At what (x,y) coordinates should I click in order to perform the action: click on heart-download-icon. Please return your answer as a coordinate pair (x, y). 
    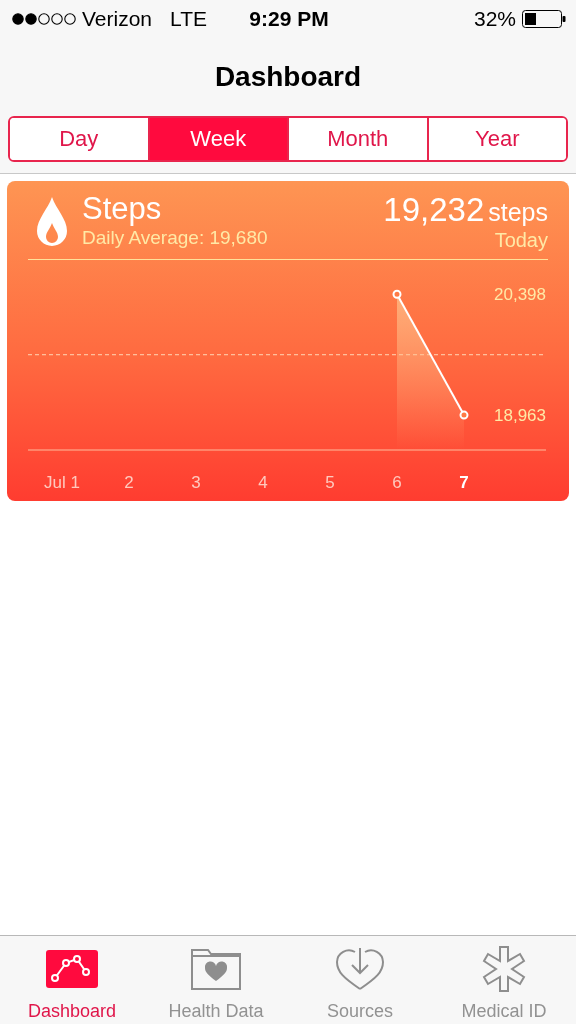
    Looking at the image, I should click on (360, 969).